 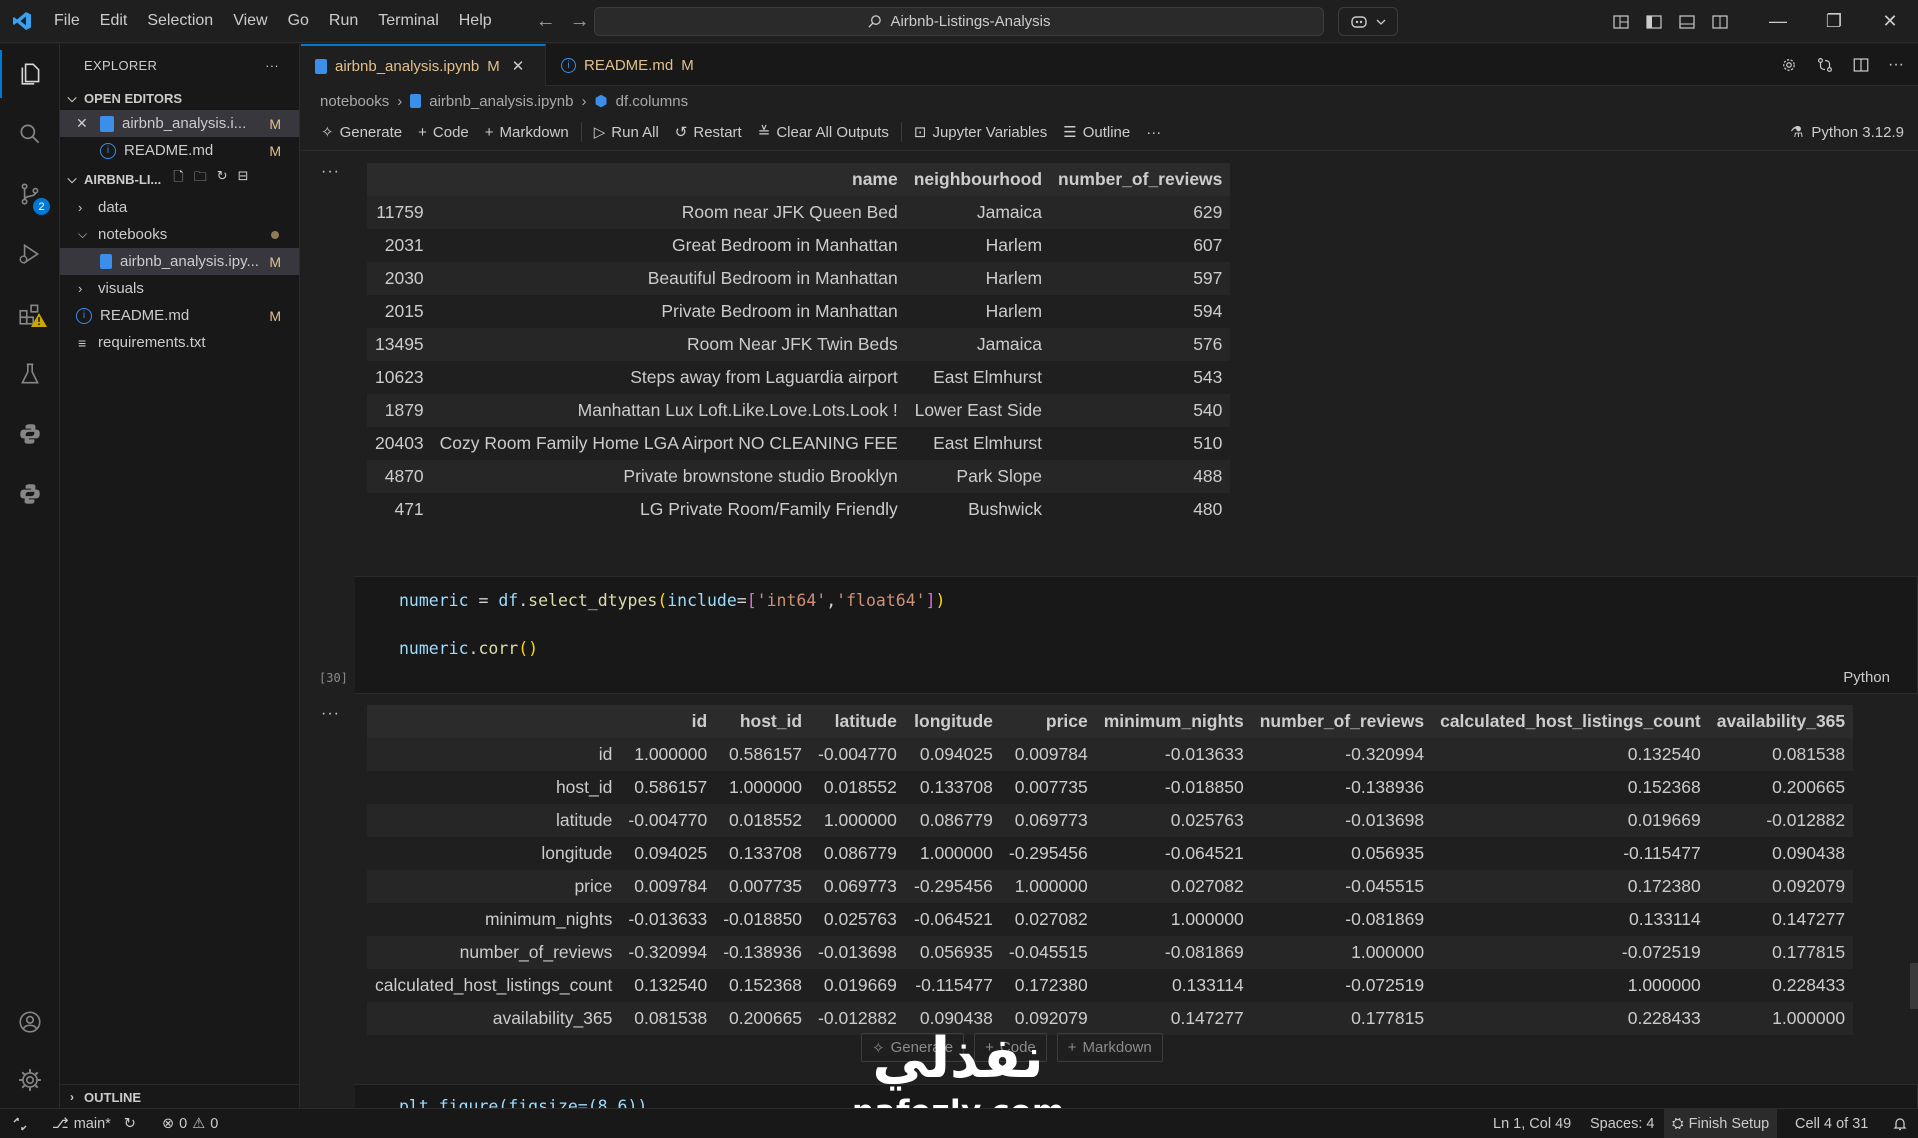 I want to click on menu-edit: Edit, so click(x=114, y=21).